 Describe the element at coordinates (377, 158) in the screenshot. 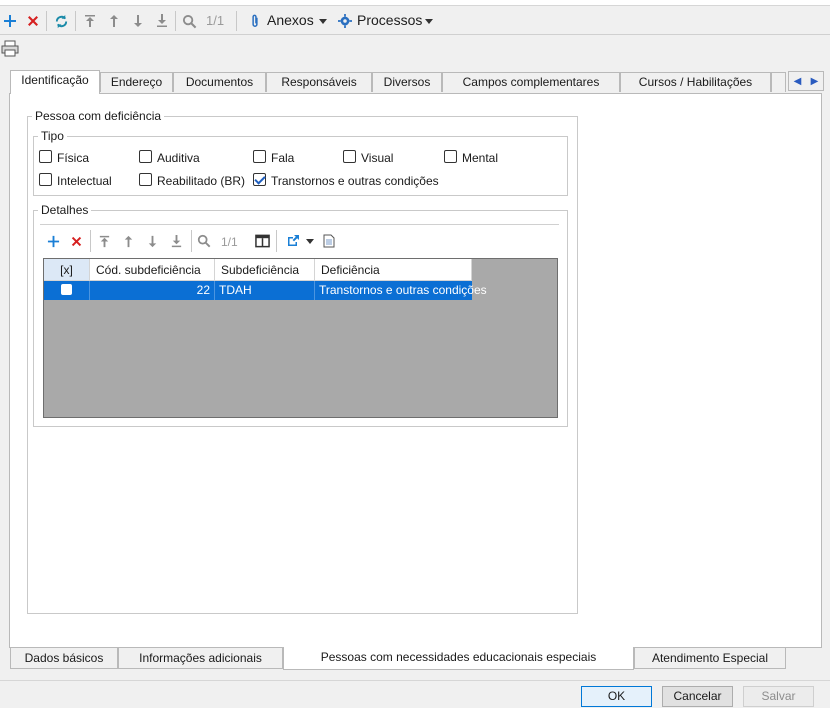

I see `label-visual: Visual` at that location.